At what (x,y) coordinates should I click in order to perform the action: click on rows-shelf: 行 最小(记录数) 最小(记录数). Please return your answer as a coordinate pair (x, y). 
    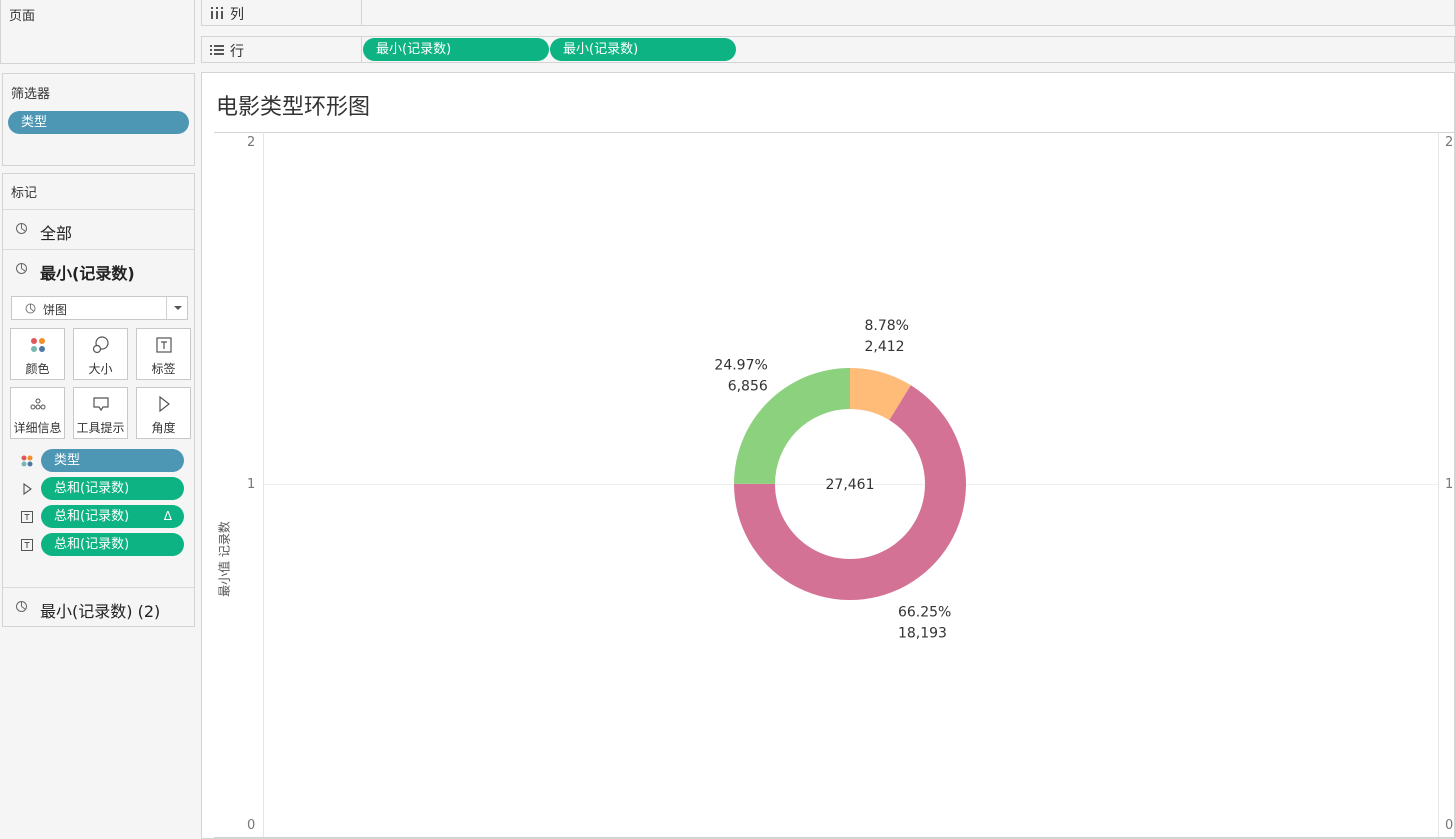
    Looking at the image, I should click on (828, 49).